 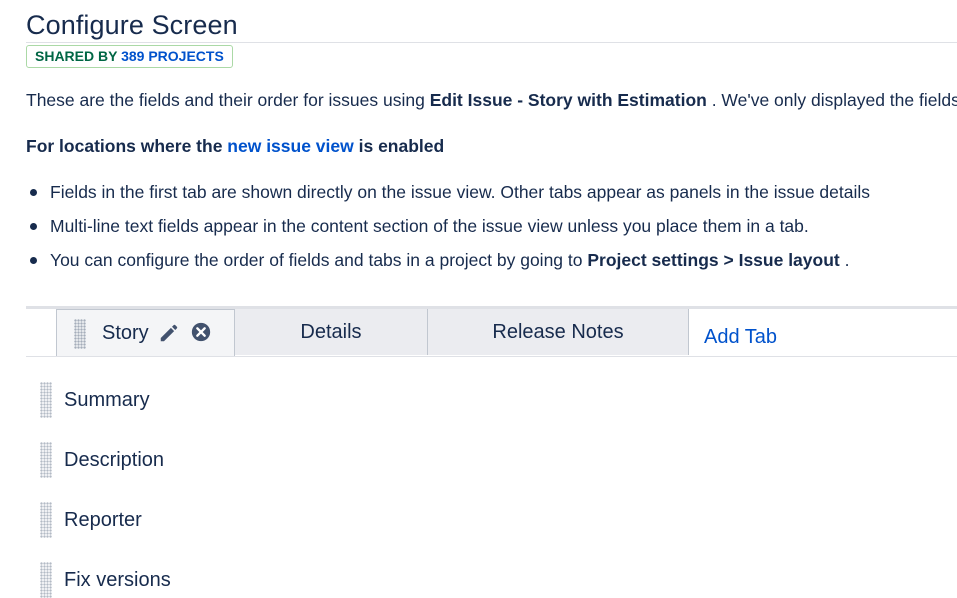 I want to click on title-divider, so click(x=491, y=42).